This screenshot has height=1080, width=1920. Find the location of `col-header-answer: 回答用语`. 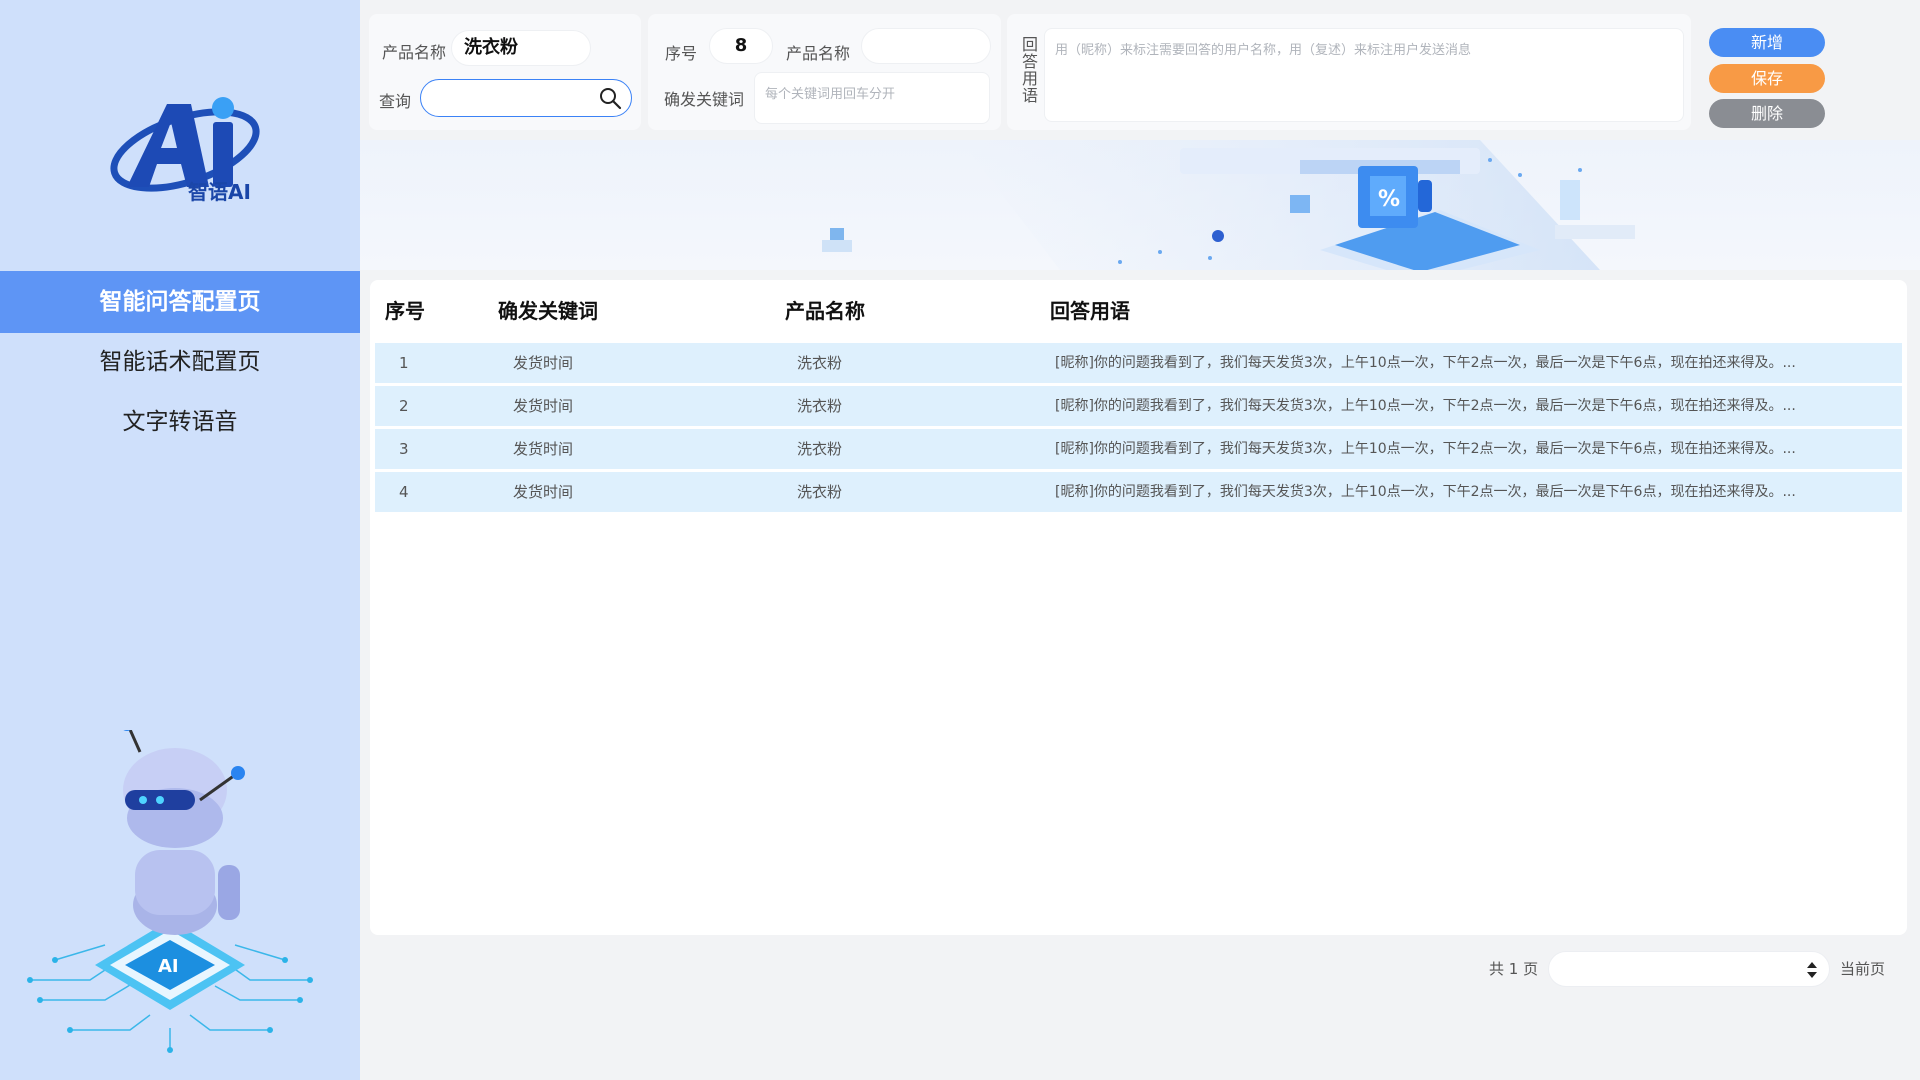

col-header-answer: 回答用语 is located at coordinates (1090, 311).